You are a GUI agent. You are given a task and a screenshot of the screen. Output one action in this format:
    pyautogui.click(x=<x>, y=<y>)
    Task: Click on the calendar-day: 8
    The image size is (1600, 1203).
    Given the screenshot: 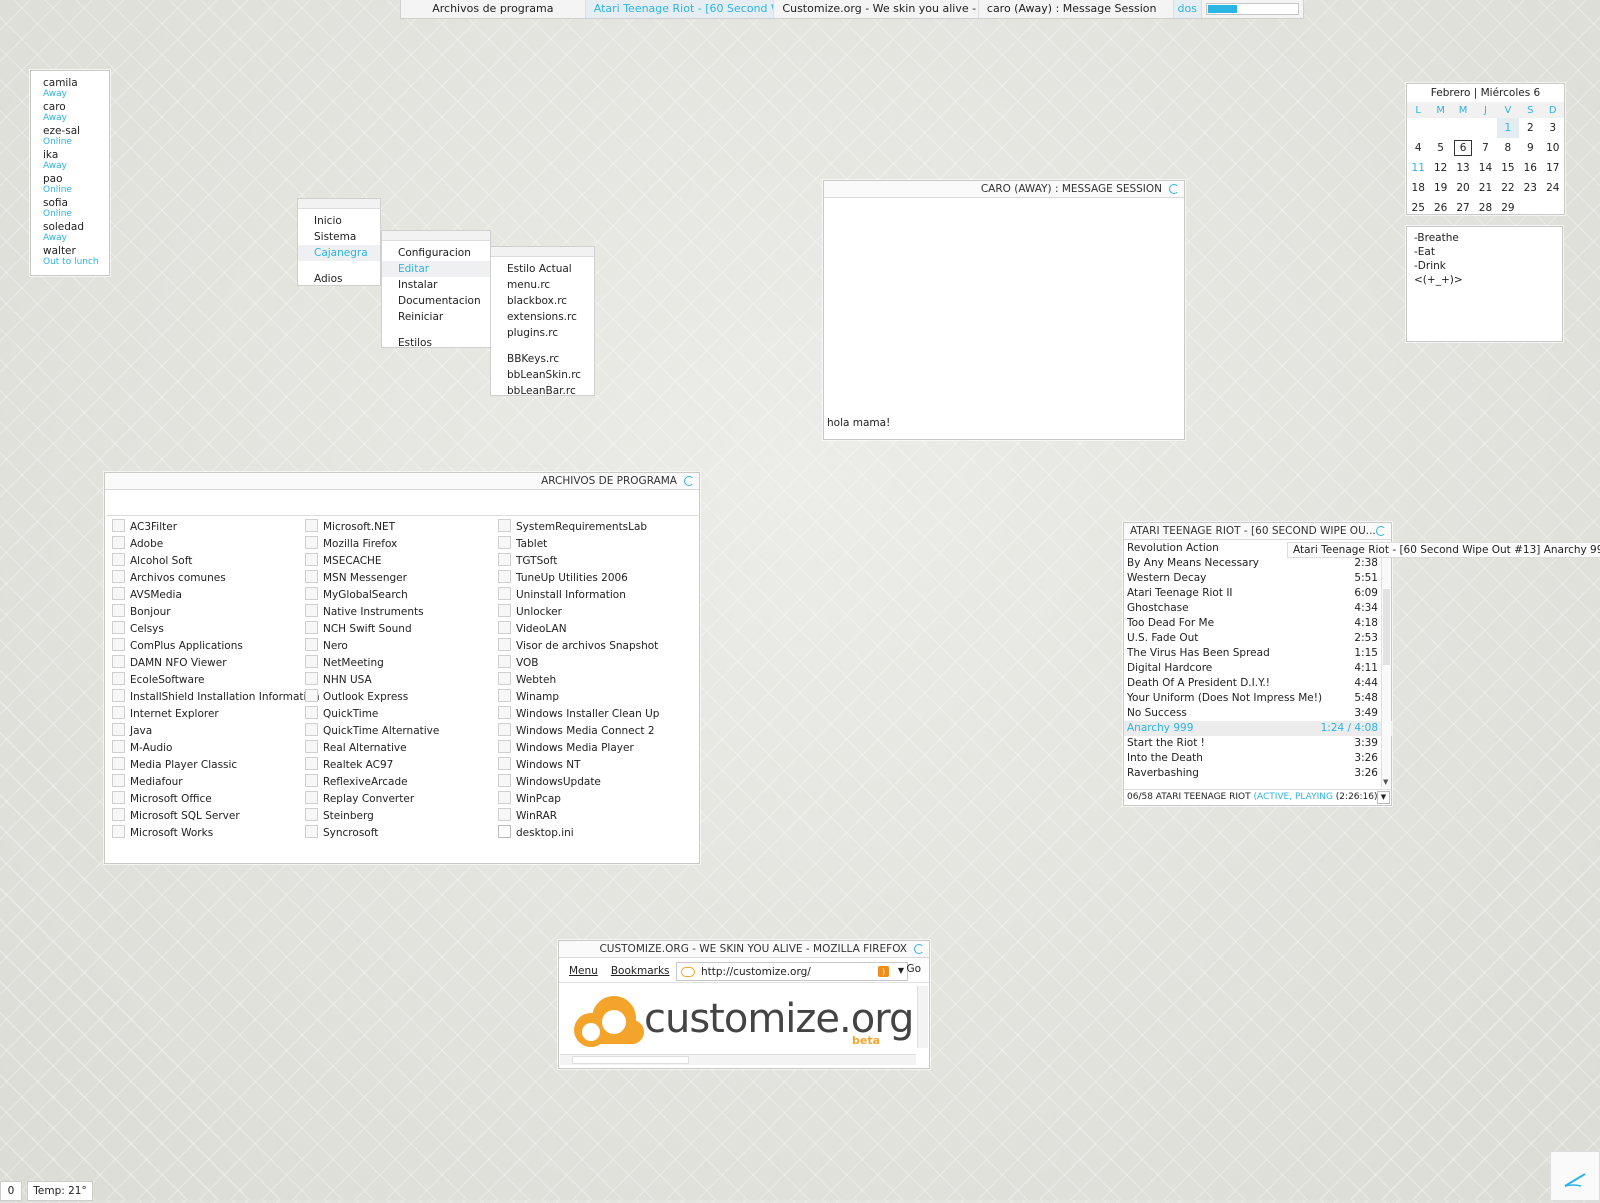 What is the action you would take?
    pyautogui.click(x=1508, y=148)
    